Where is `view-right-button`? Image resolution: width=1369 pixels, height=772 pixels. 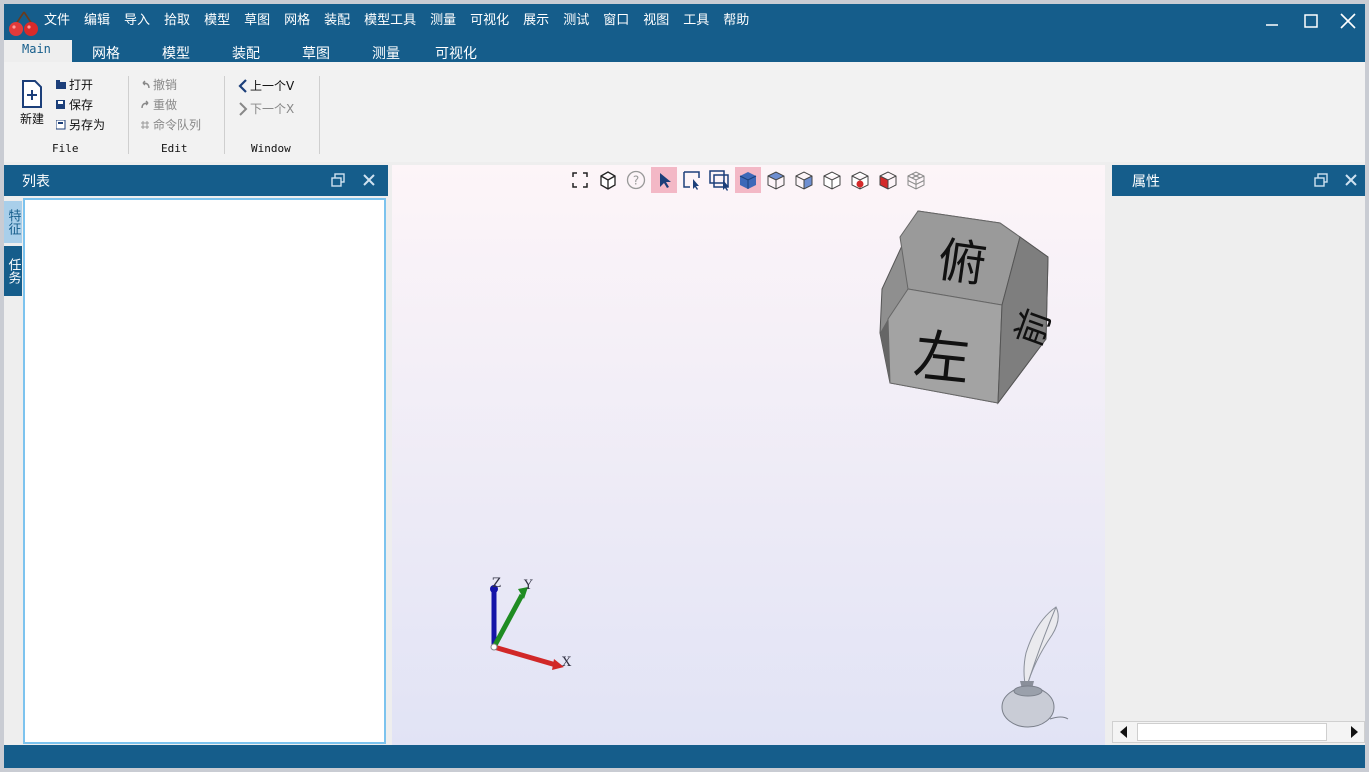 view-right-button is located at coordinates (832, 180).